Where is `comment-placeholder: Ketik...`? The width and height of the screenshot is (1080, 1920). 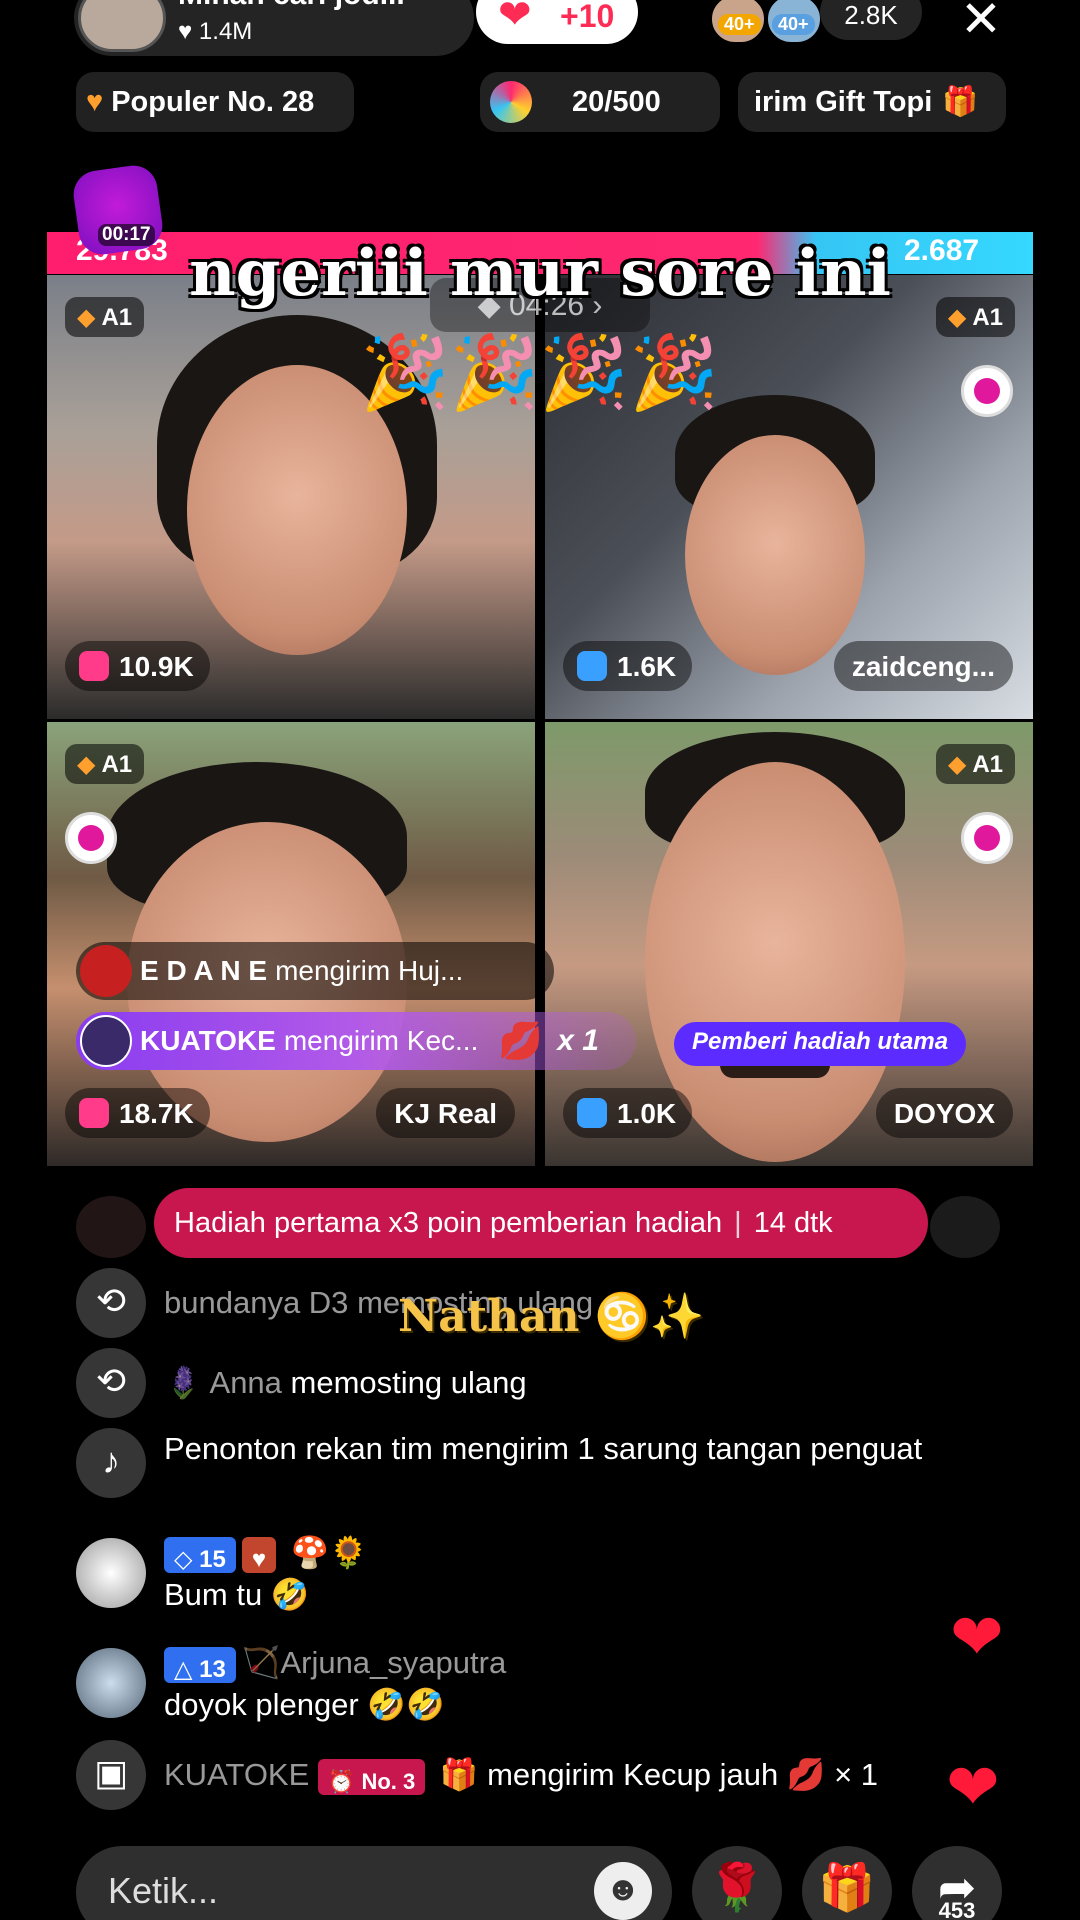 comment-placeholder: Ketik... is located at coordinates (163, 1890).